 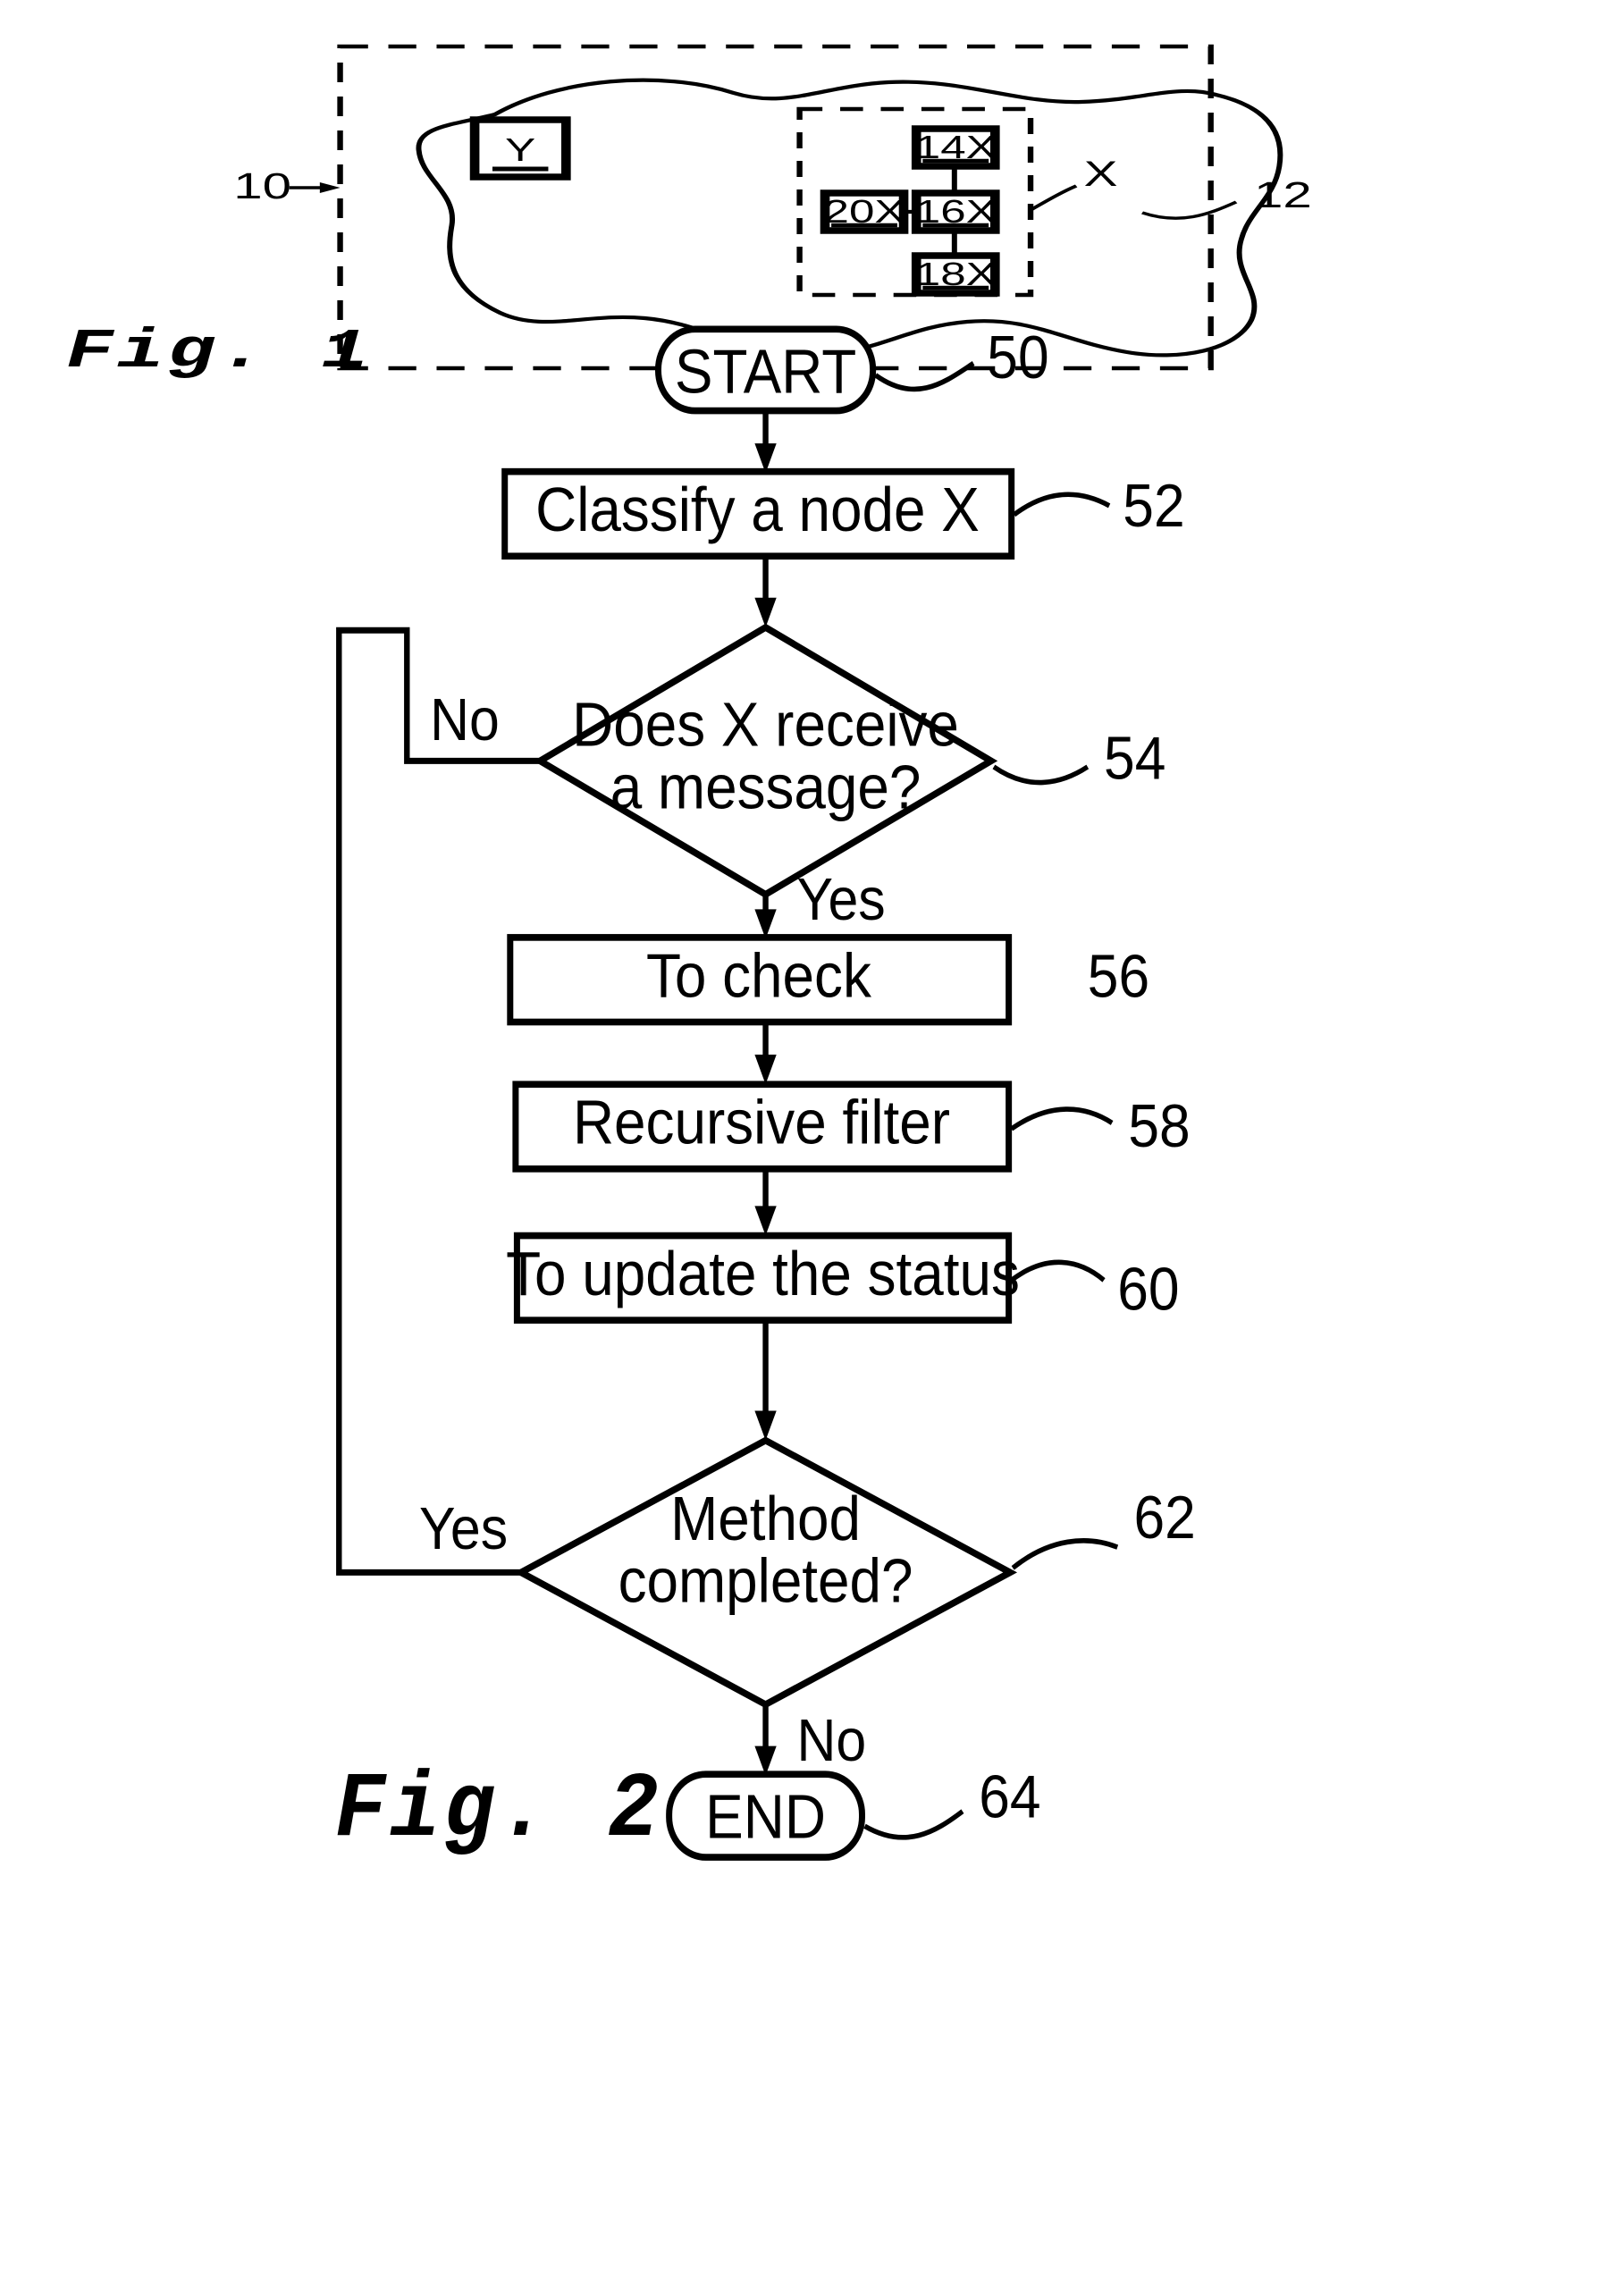 I want to click on flow-node-recursive-filter: Recursive filter, so click(x=762, y=1127).